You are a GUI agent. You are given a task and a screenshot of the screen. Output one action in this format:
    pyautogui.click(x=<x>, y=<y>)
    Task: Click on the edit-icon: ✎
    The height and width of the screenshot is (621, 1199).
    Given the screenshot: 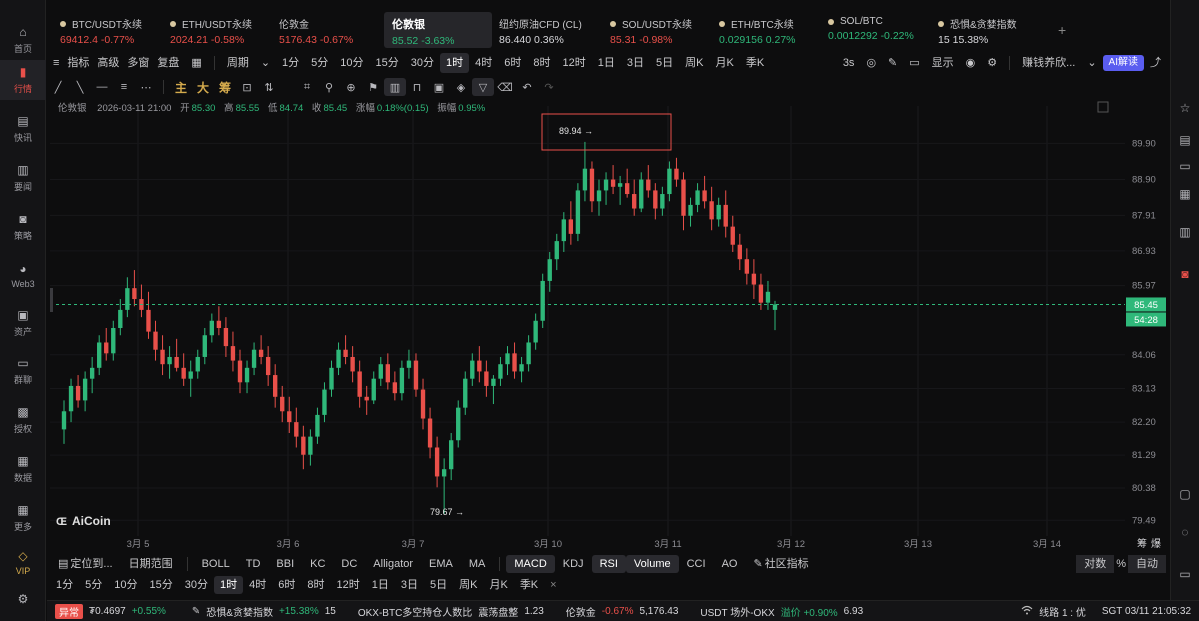 What is the action you would take?
    pyautogui.click(x=196, y=611)
    